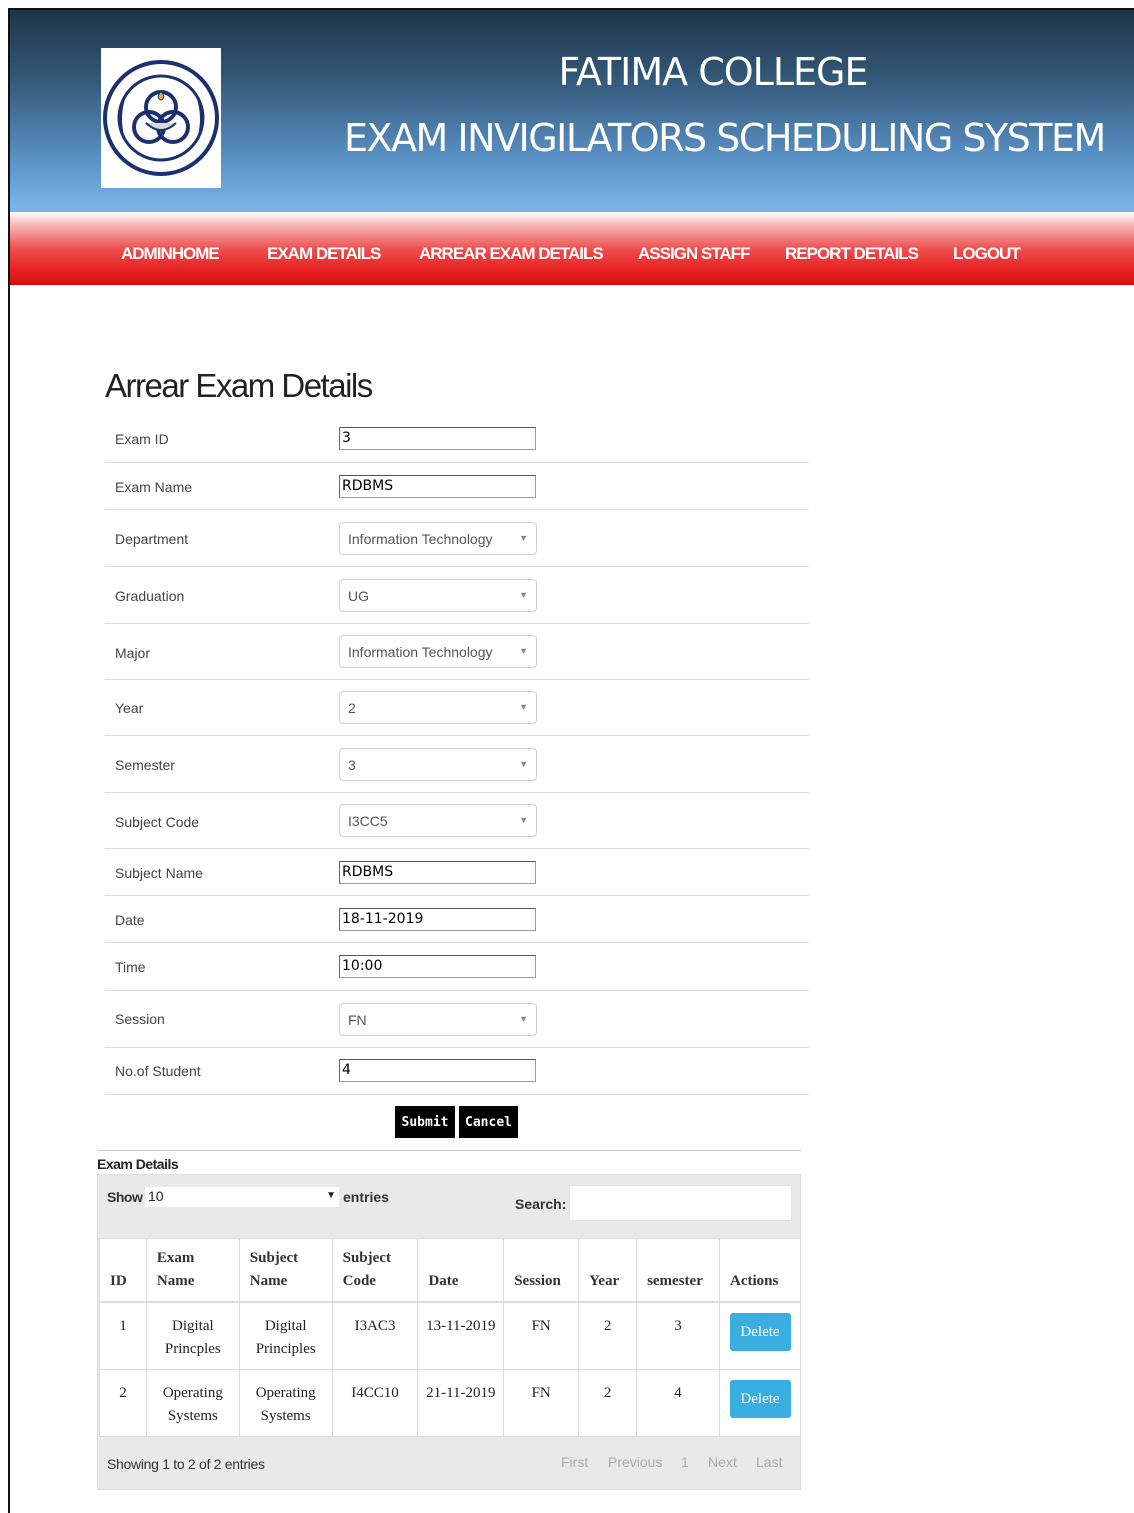  I want to click on pagination-first: First, so click(574, 1462).